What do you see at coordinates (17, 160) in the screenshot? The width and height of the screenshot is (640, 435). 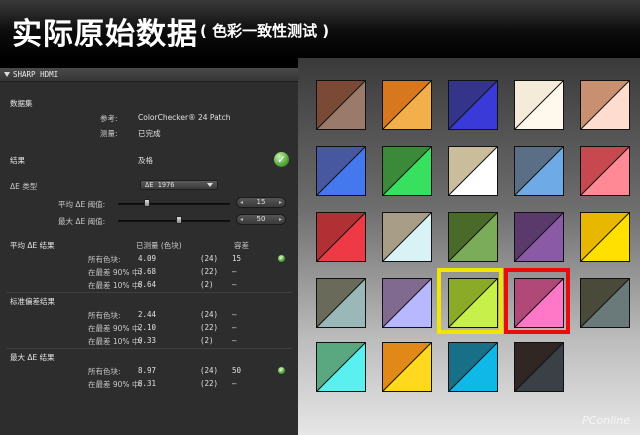 I see `result-label: 结果` at bounding box center [17, 160].